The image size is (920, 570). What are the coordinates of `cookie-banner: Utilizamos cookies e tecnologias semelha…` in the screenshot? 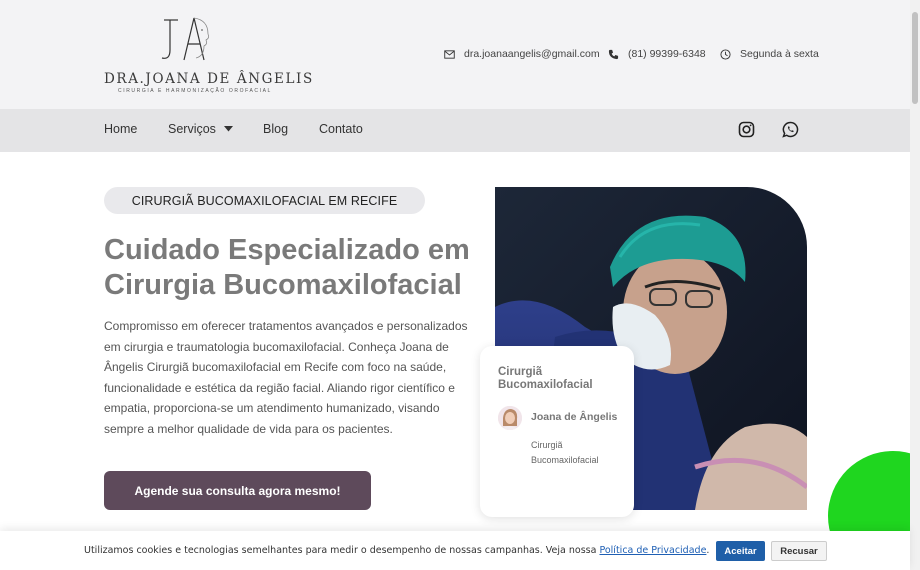 It's located at (455, 550).